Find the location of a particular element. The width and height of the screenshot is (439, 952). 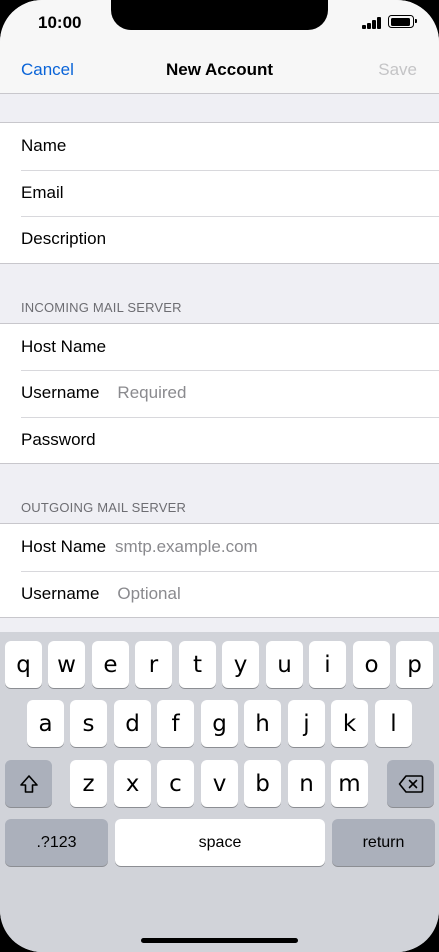

key-c: c is located at coordinates (175, 783).